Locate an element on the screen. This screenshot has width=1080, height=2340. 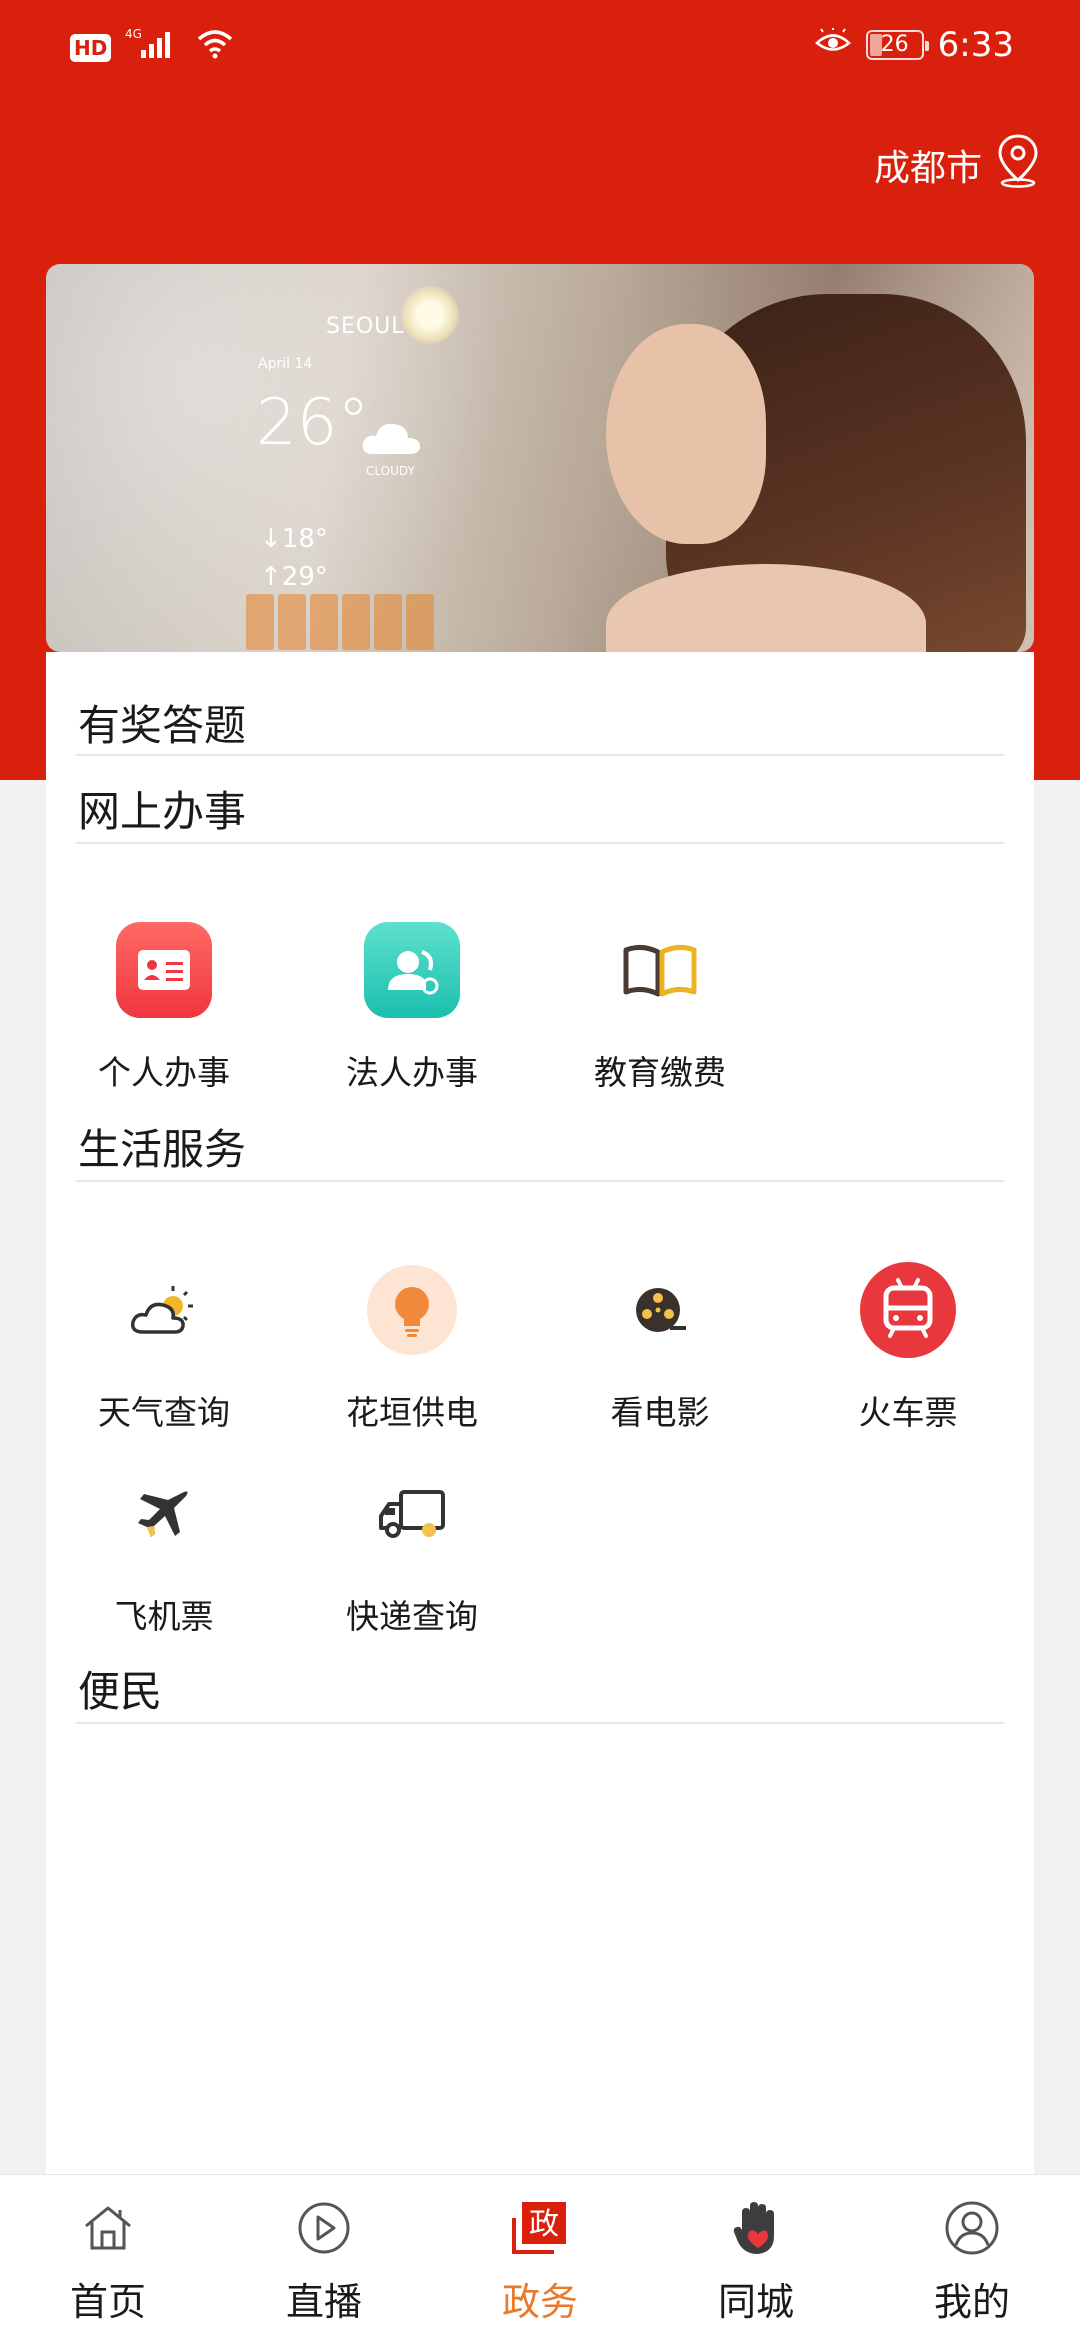
nav-local: 同城 is located at coordinates (756, 2257).